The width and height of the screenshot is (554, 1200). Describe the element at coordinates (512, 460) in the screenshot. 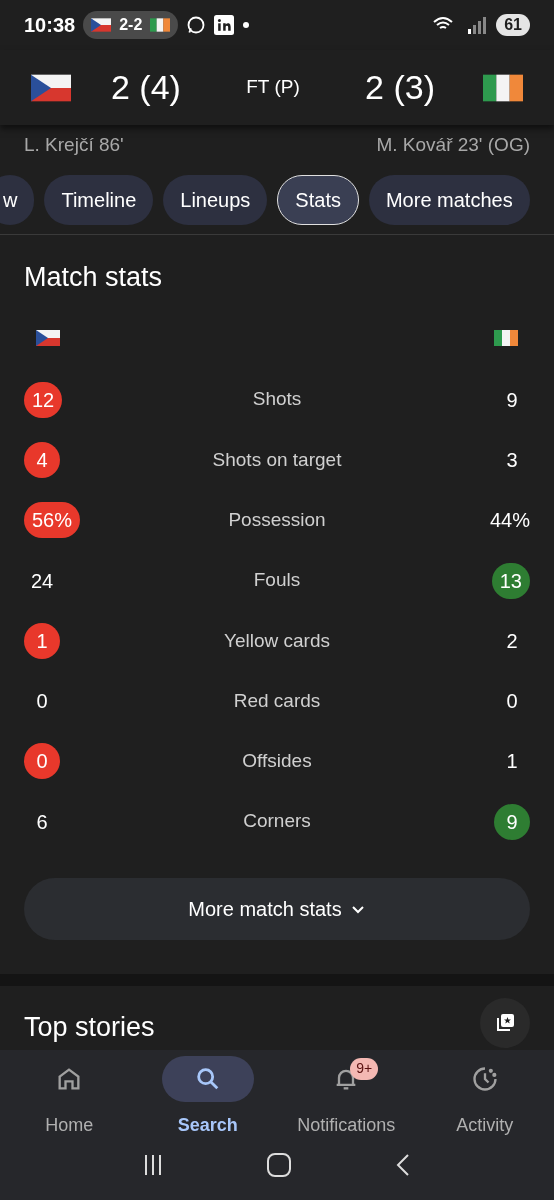

I see `stat-value: 3` at that location.